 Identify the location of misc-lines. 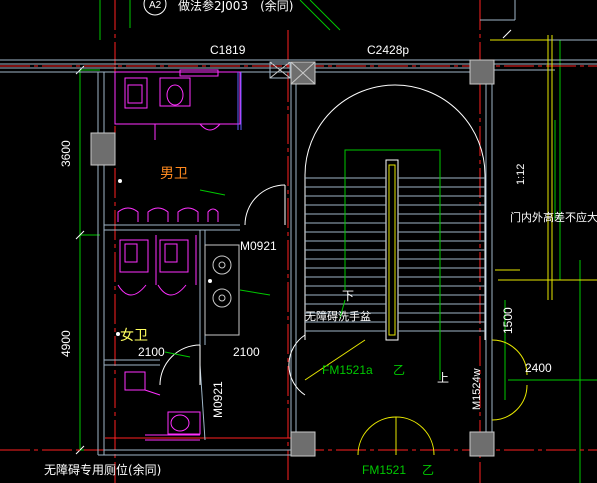
(498, 10).